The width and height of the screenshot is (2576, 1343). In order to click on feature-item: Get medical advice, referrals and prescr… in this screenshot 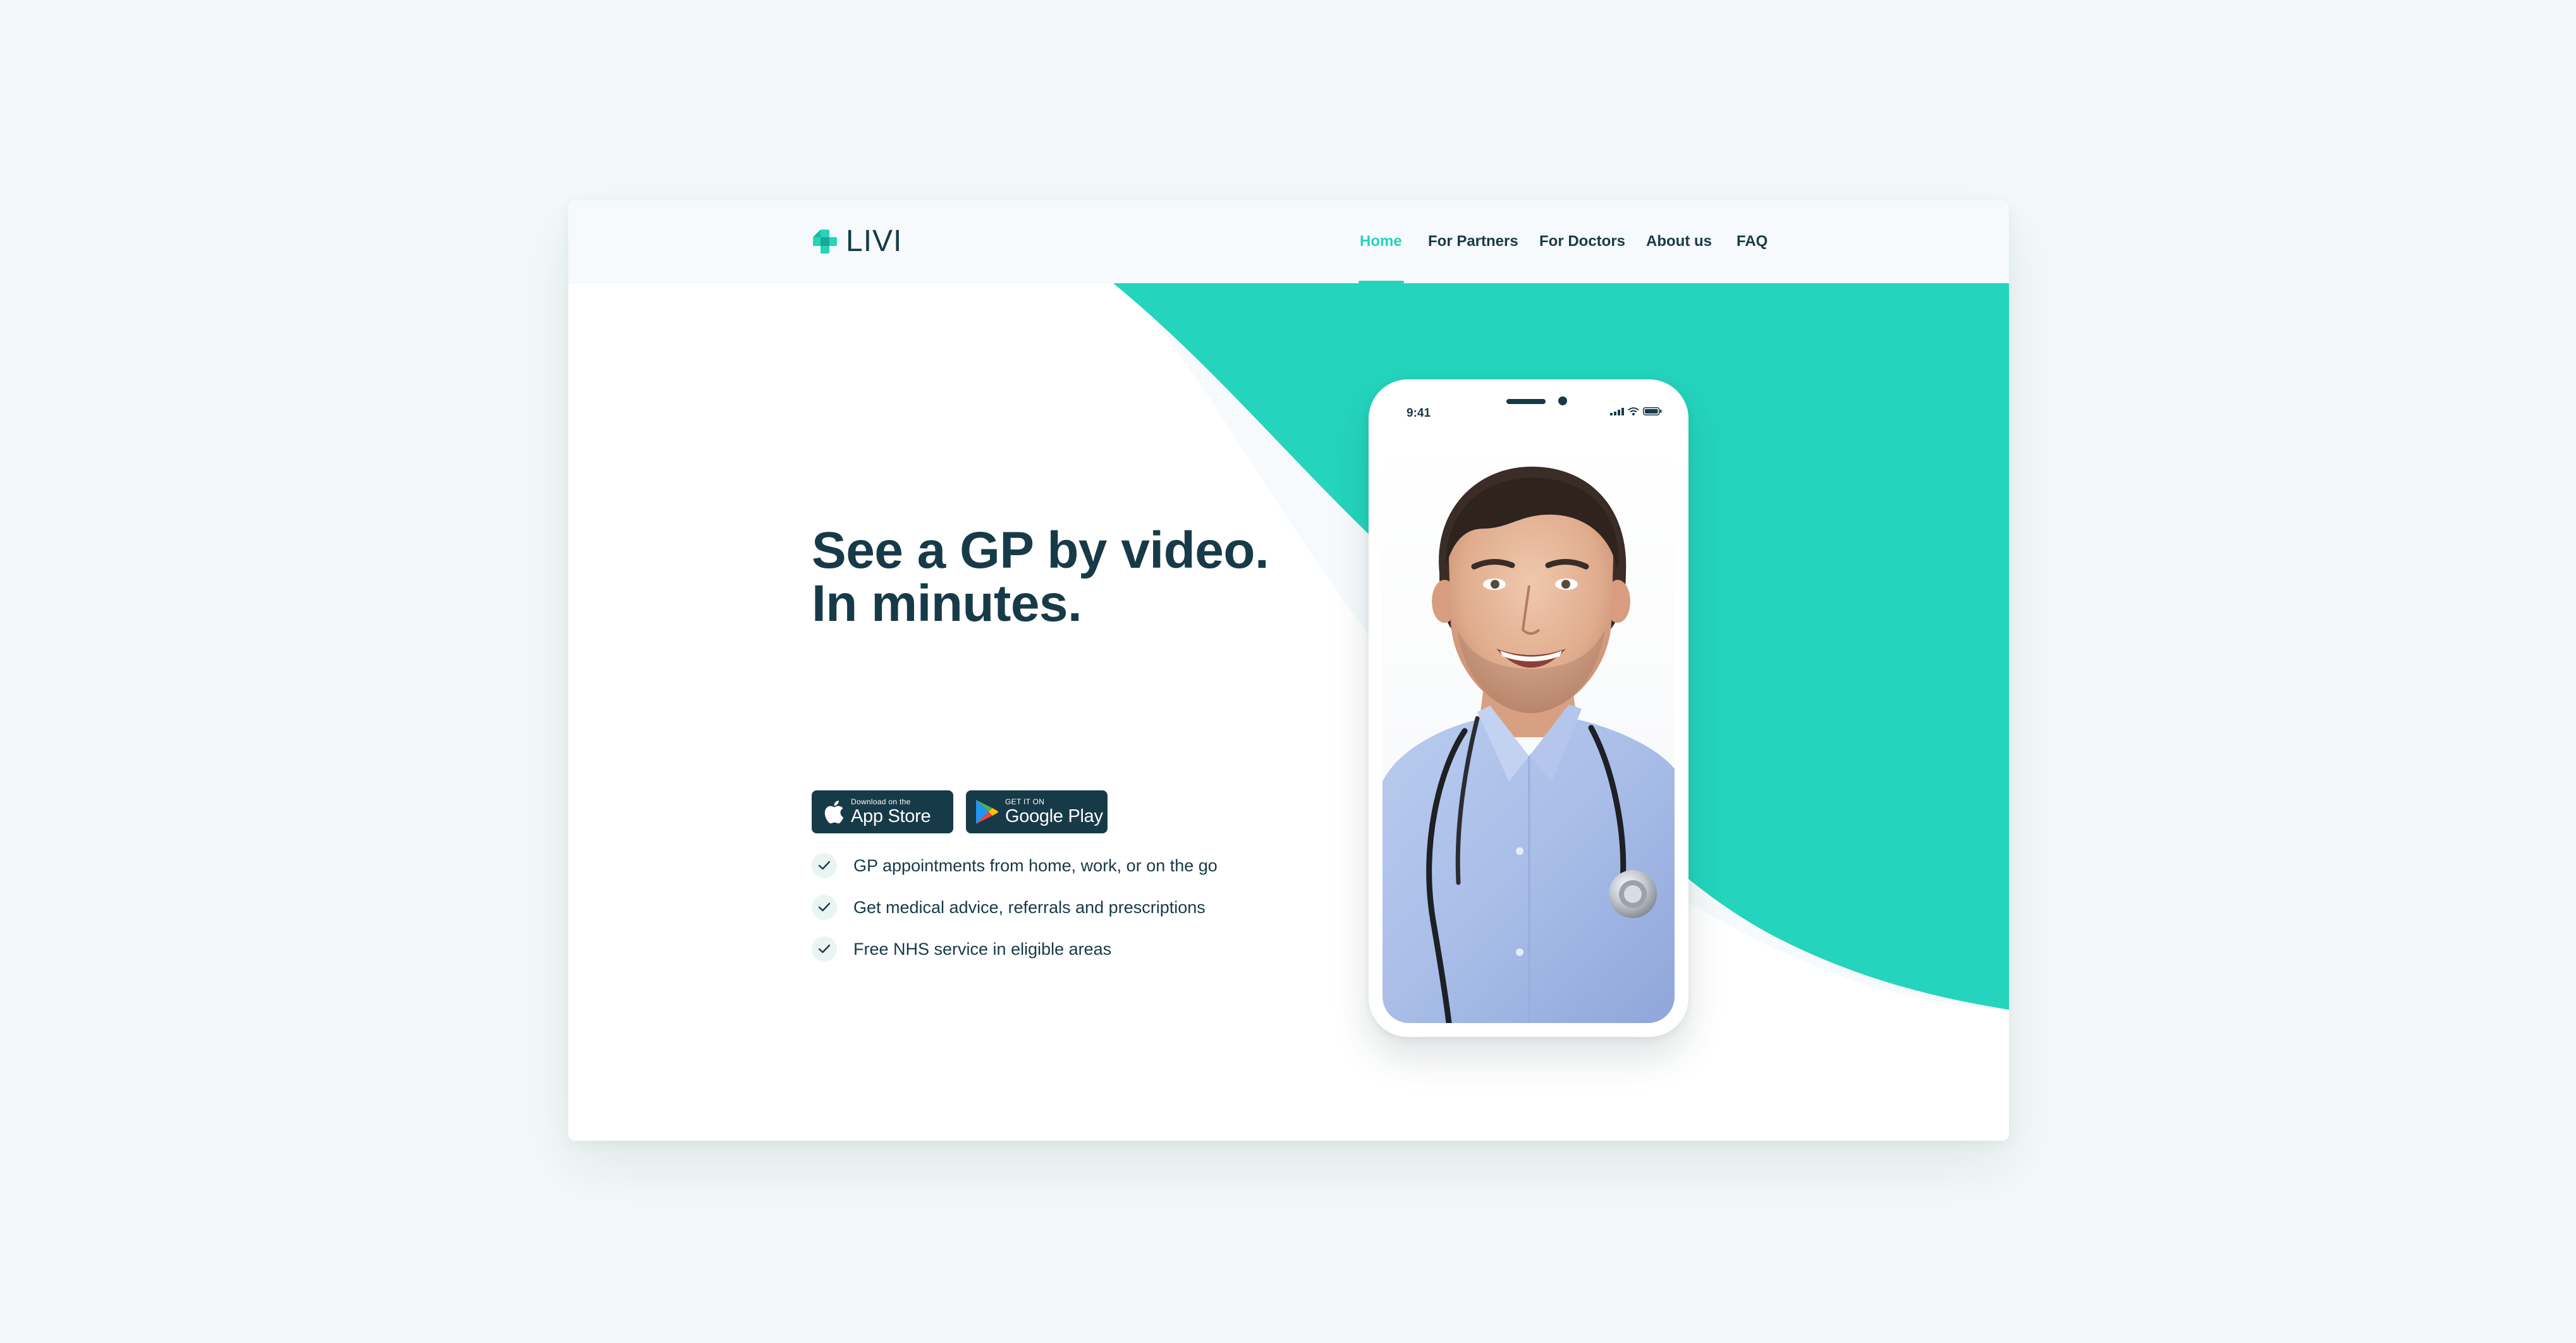, I will do `click(1015, 907)`.